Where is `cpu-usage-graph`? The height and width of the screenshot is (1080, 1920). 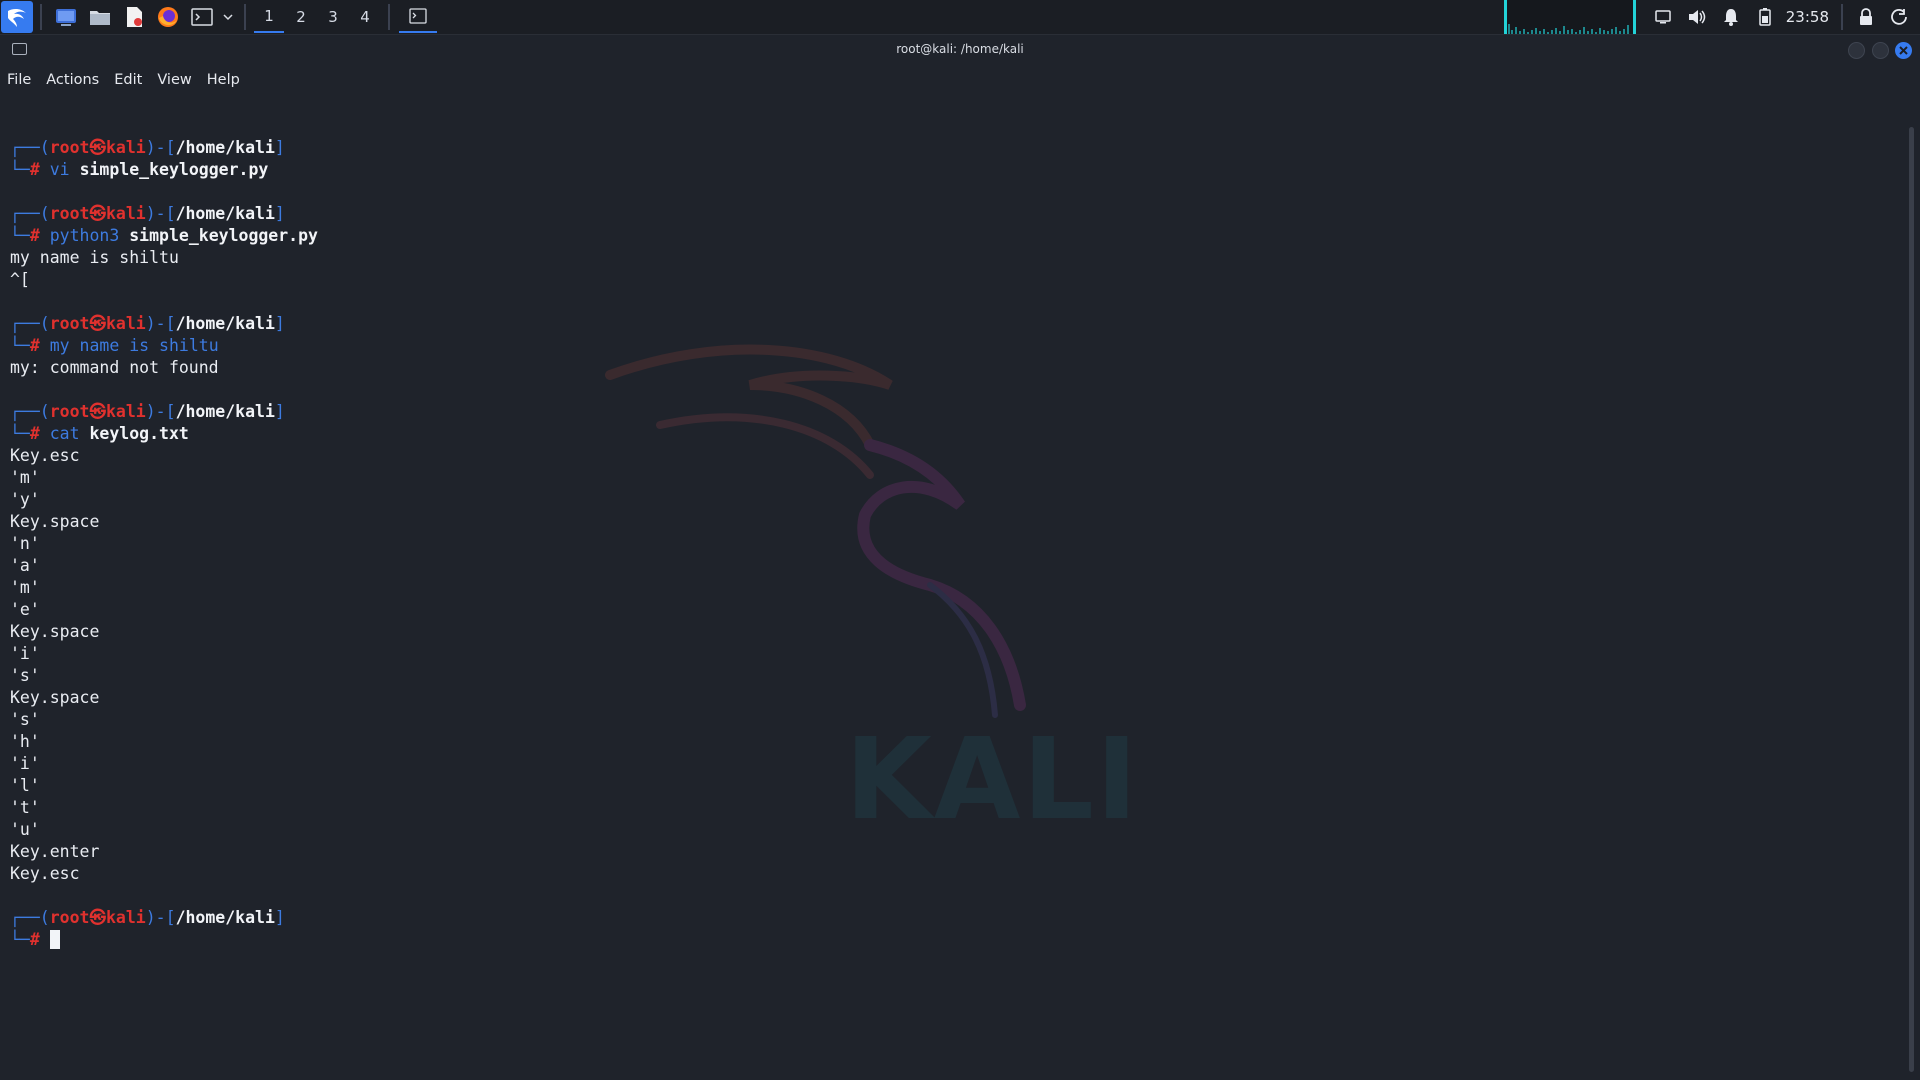 cpu-usage-graph is located at coordinates (1569, 17).